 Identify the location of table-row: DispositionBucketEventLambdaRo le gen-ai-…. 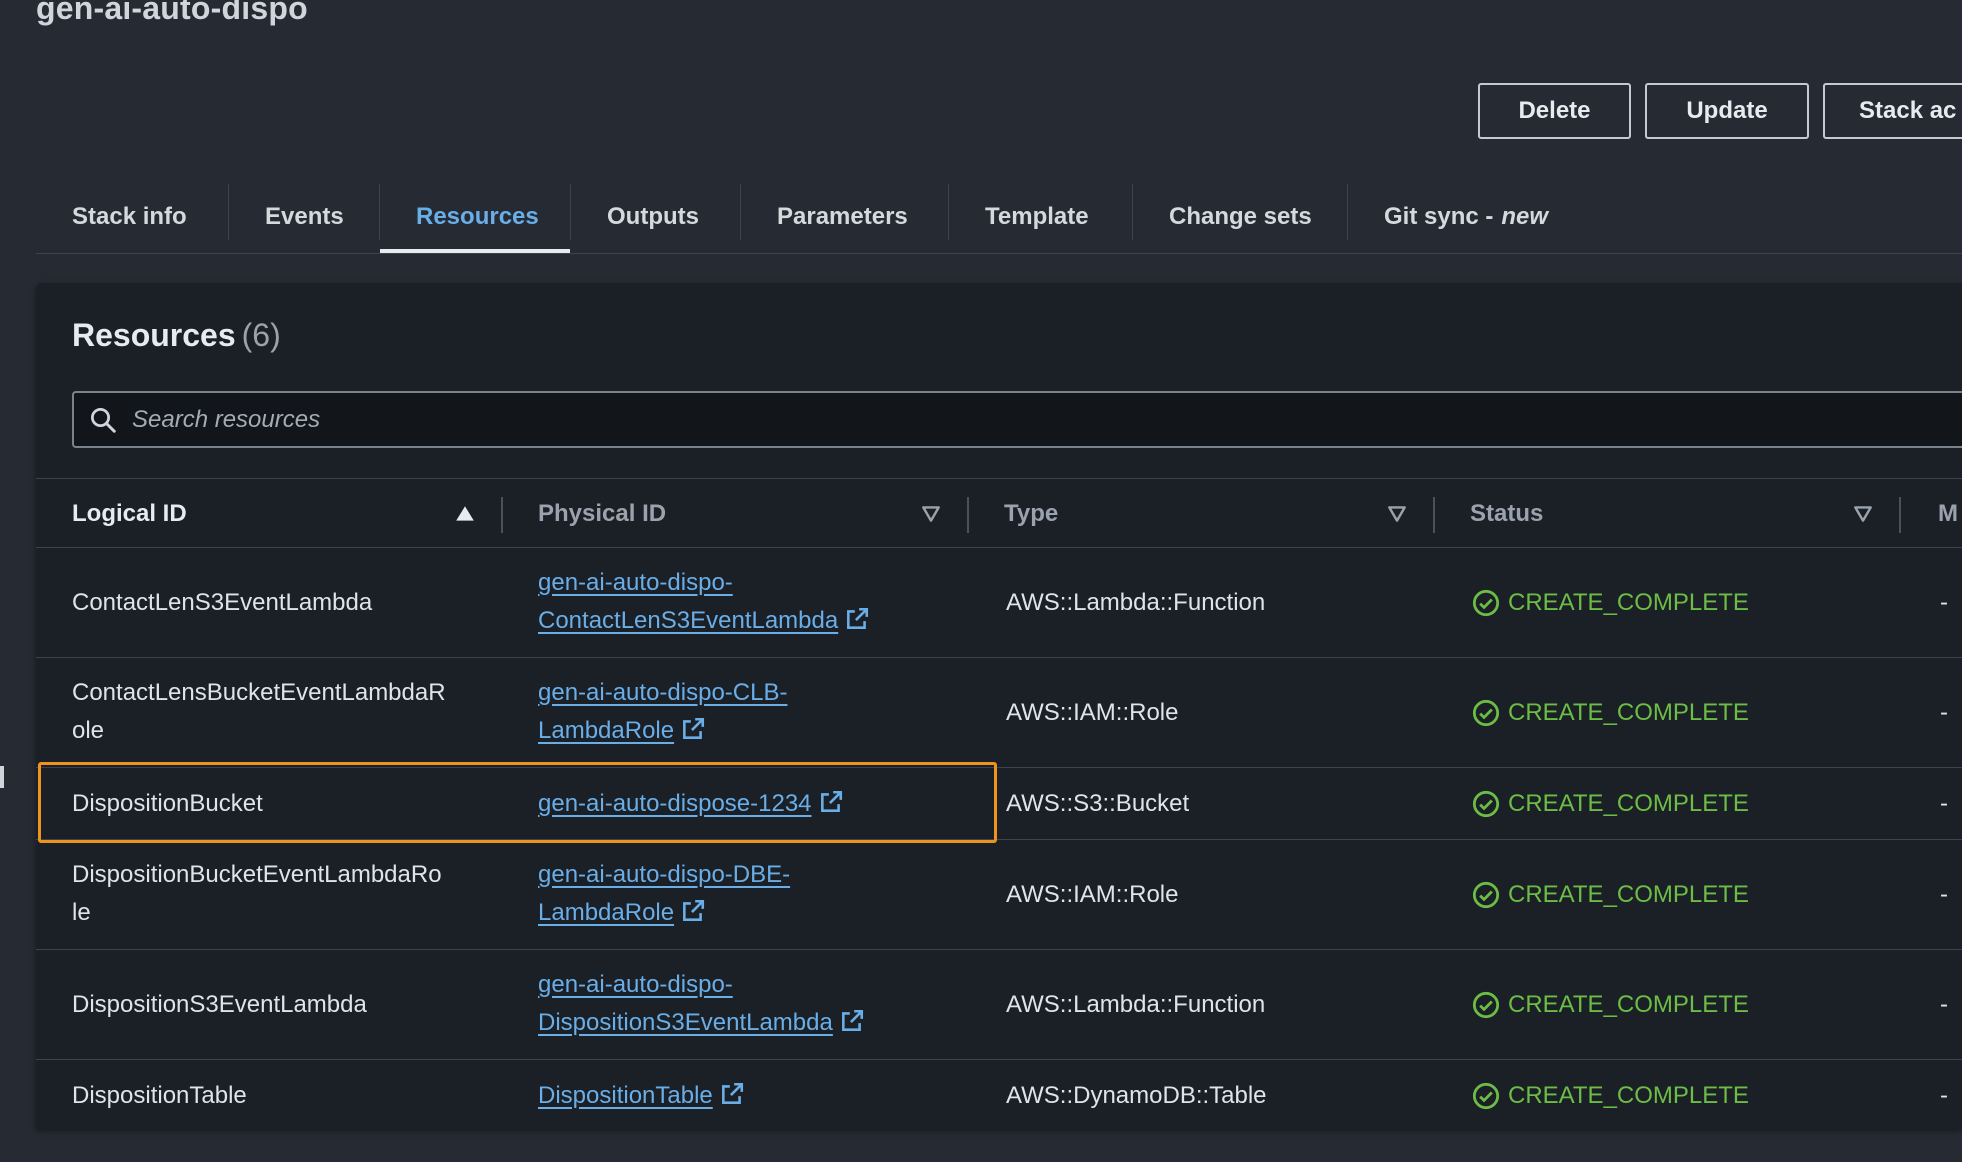
(999, 895).